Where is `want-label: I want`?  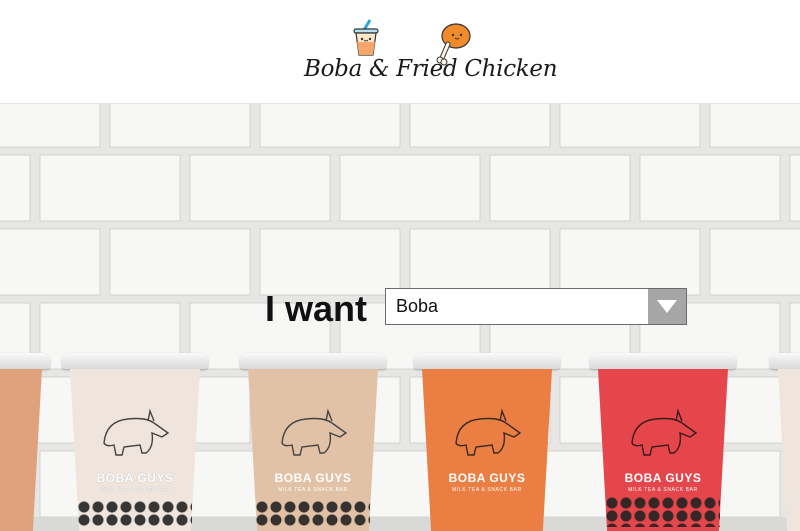
want-label: I want is located at coordinates (316, 308).